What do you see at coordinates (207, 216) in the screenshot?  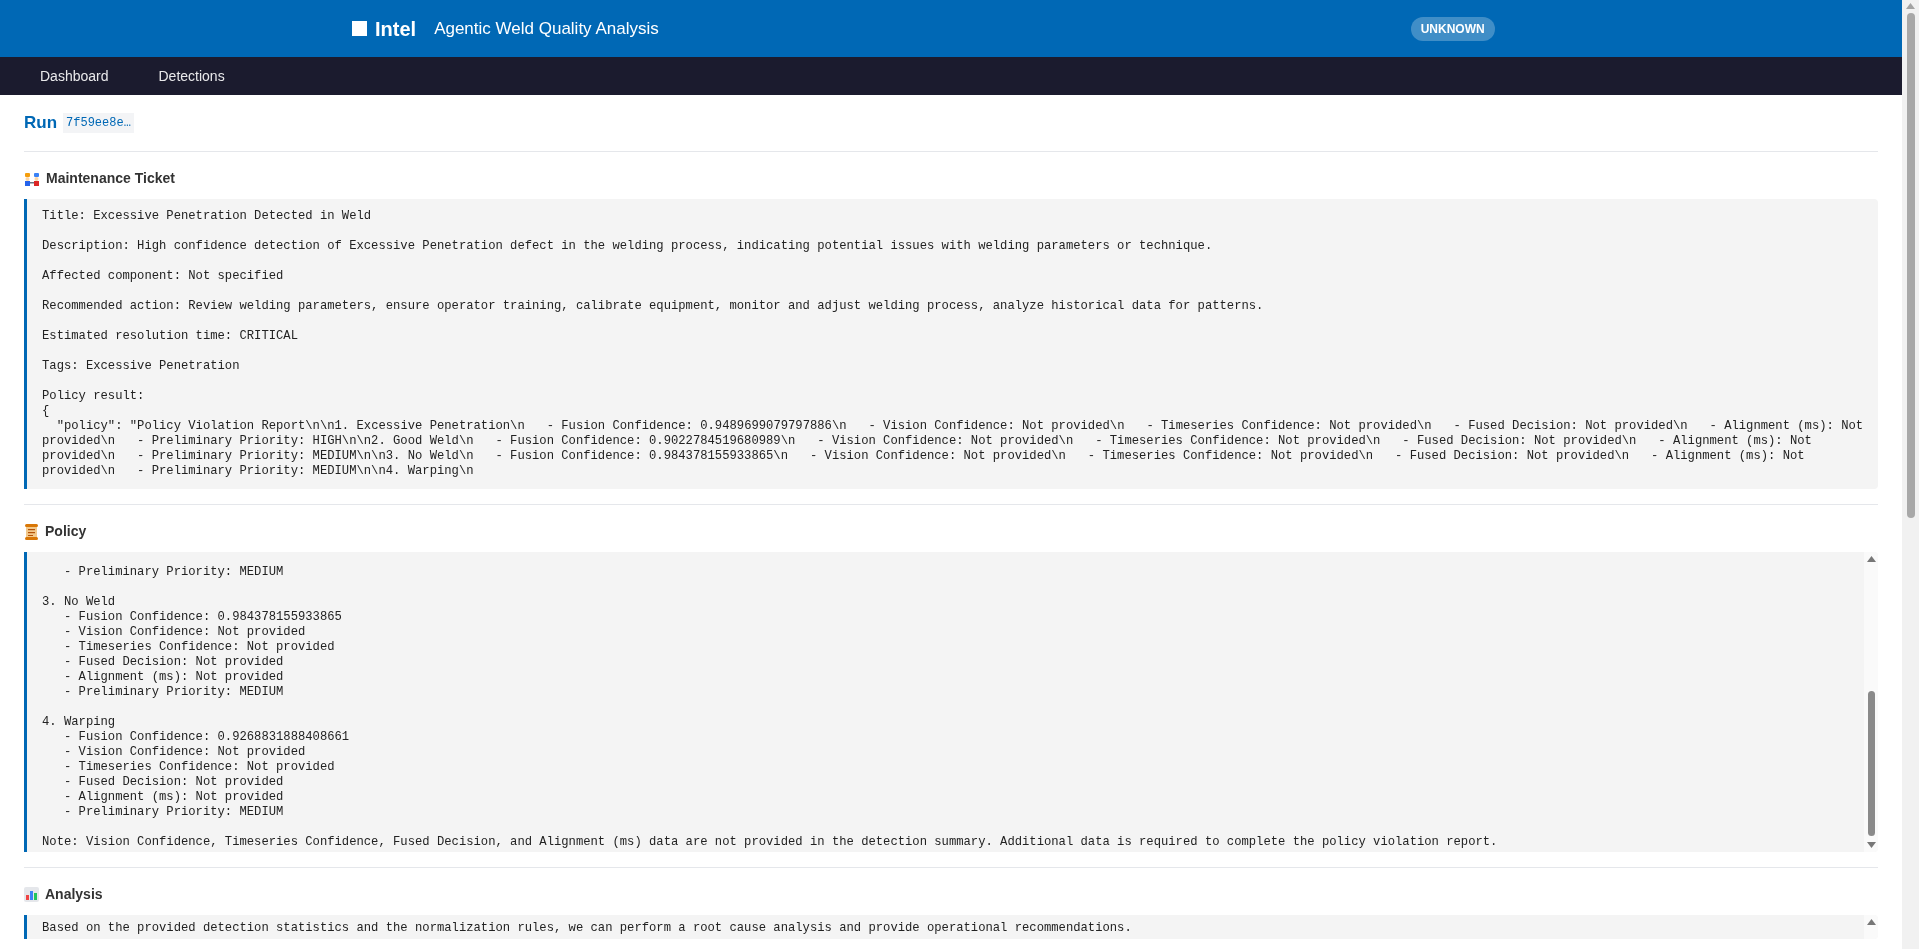 I see `text-line: Title: Excessive Penetration Detected in Weld` at bounding box center [207, 216].